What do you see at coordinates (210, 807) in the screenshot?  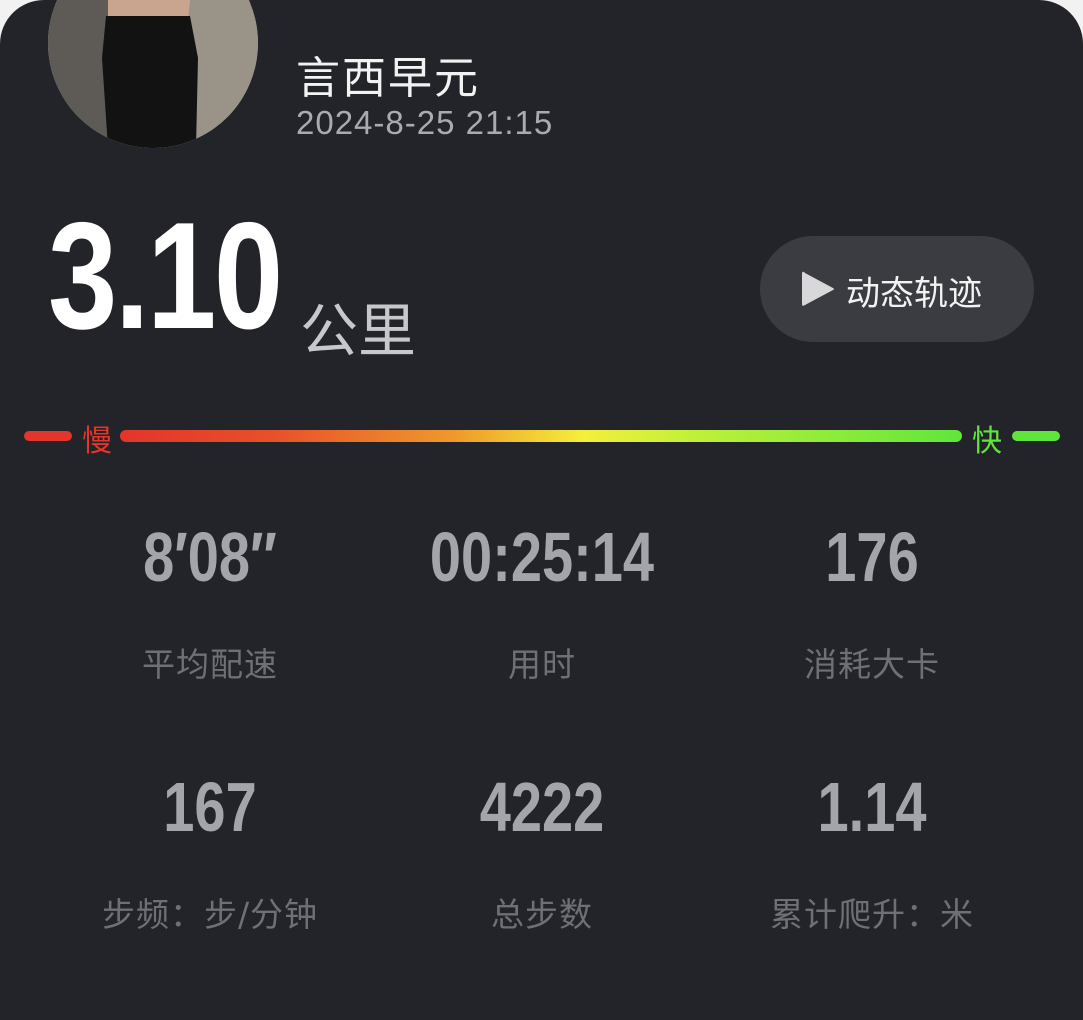 I see `stat-value: 167` at bounding box center [210, 807].